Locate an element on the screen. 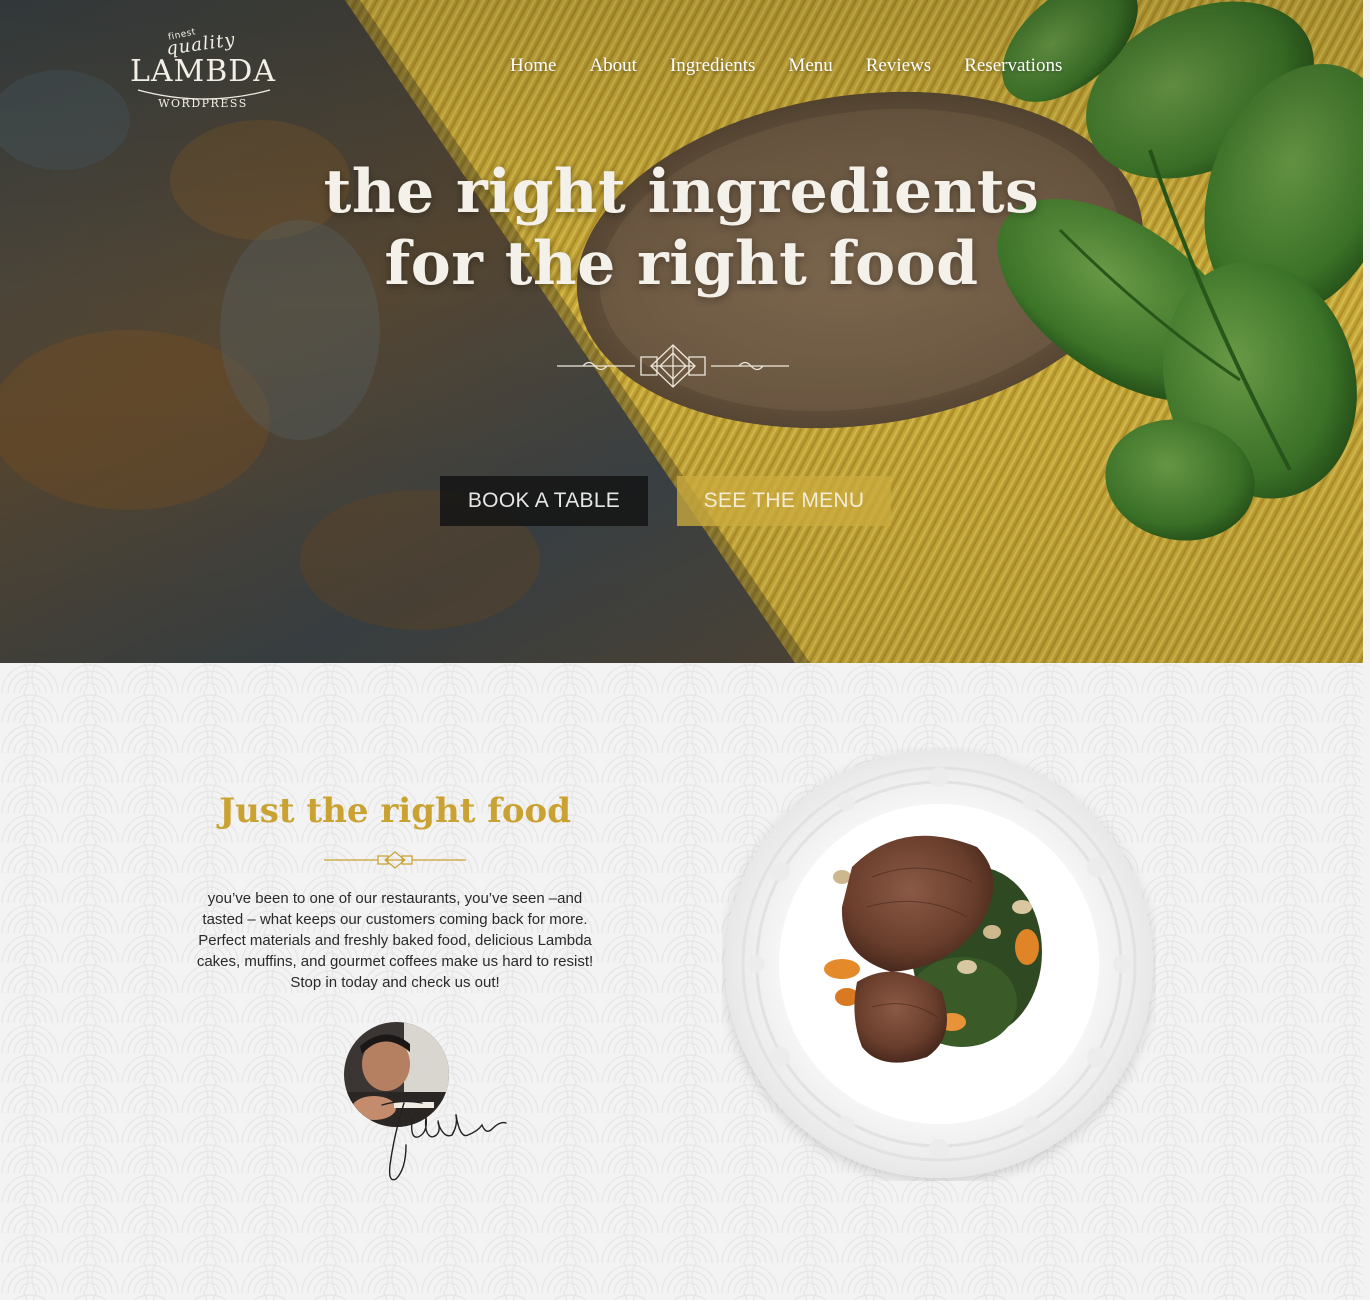 This screenshot has height=1300, width=1370. steak-plate-image is located at coordinates (939, 964).